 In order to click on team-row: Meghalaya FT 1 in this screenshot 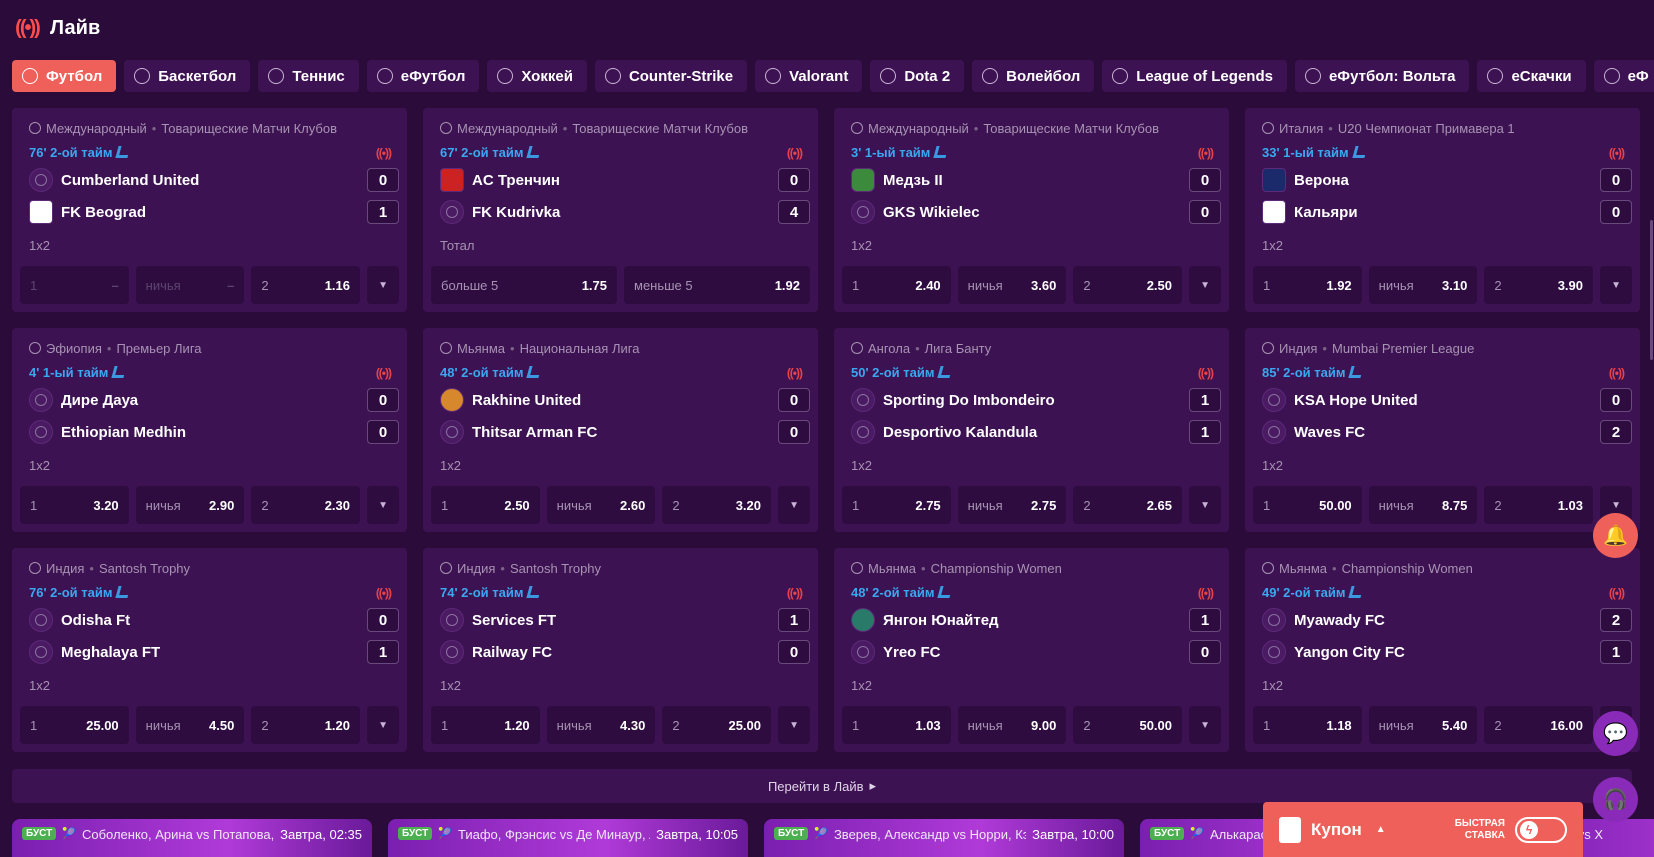, I will do `click(214, 652)`.